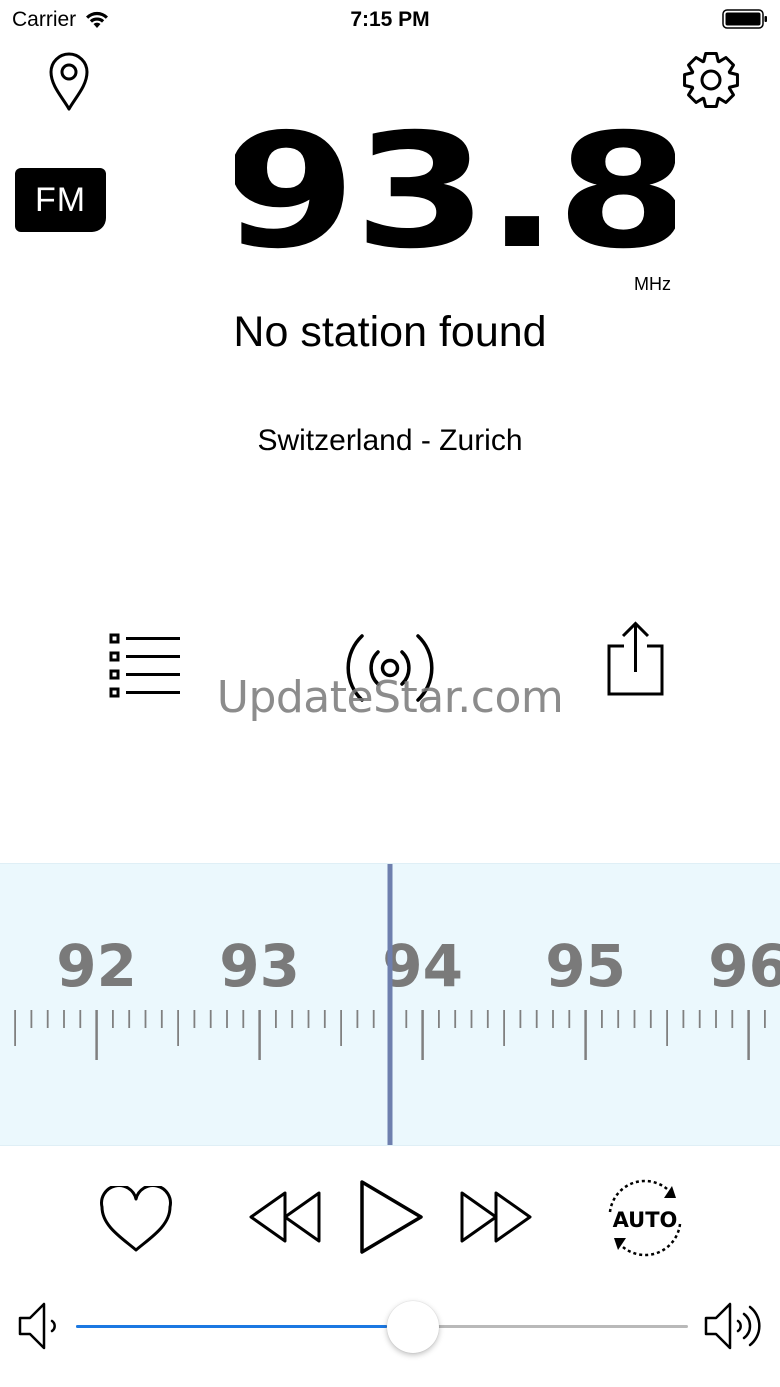  What do you see at coordinates (585, 966) in the screenshot?
I see `dial-label: 95` at bounding box center [585, 966].